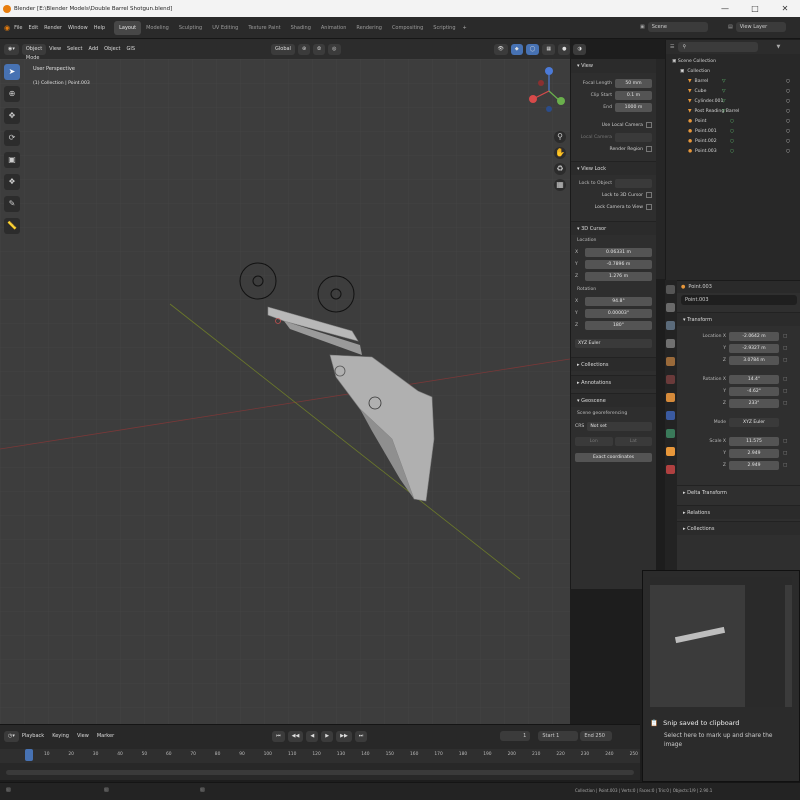  I want to click on outliner-row-post-reading-barrel: ▼ Post Reading Barrel ○ ▽, so click(733, 112).